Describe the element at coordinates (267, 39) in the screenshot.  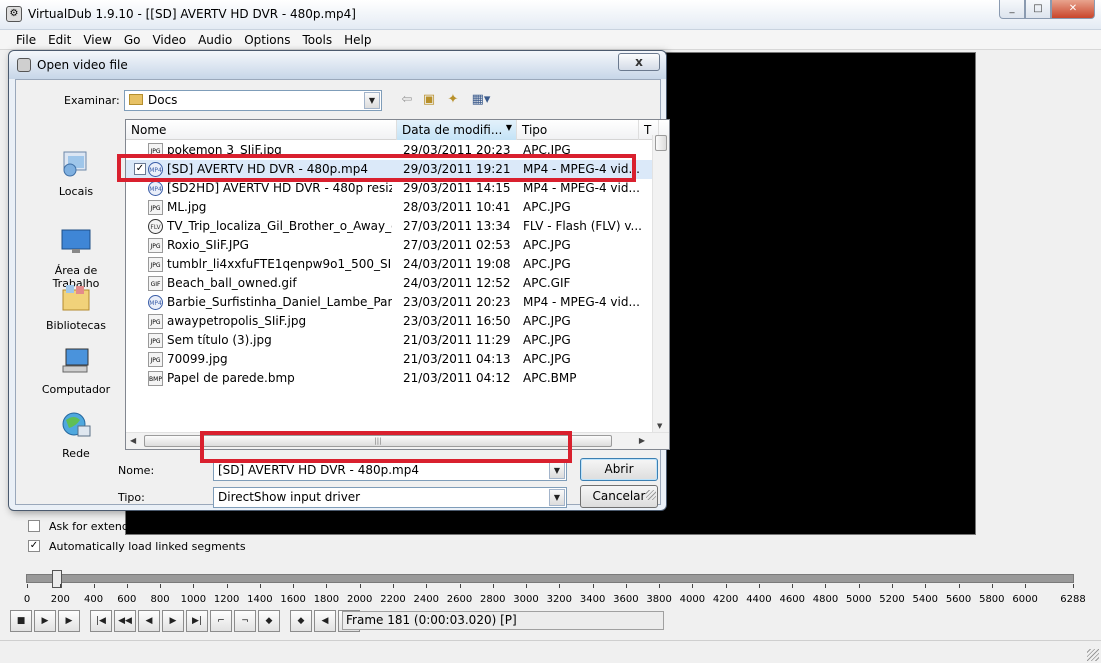
I see `menu-options: Options` at that location.